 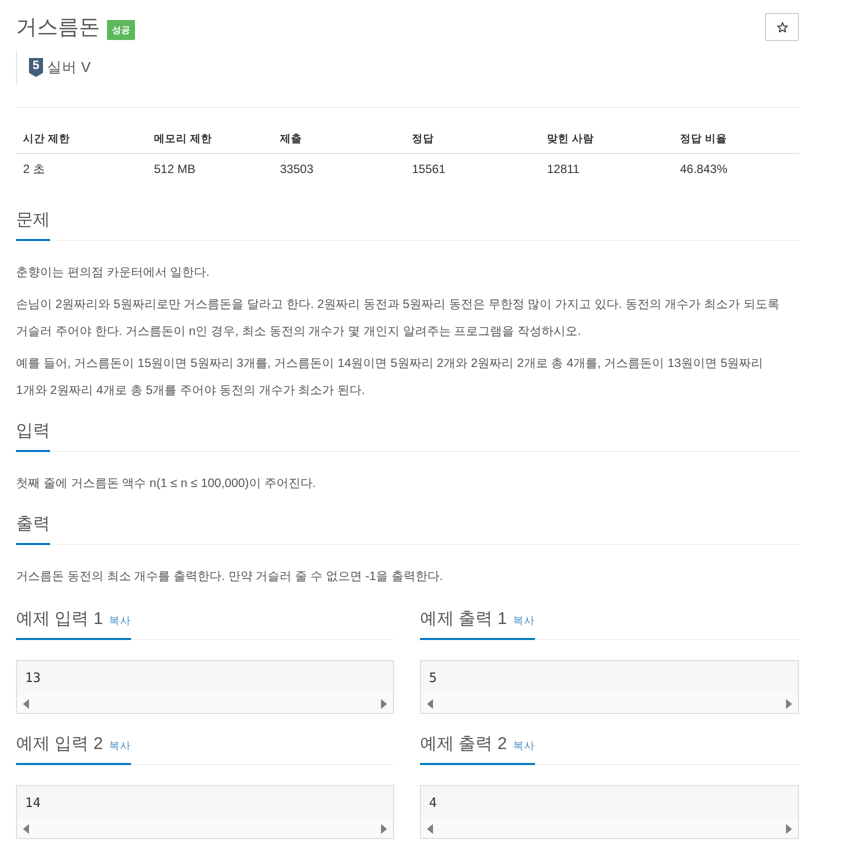 I want to click on table-cell: 2 초, so click(x=81, y=169).